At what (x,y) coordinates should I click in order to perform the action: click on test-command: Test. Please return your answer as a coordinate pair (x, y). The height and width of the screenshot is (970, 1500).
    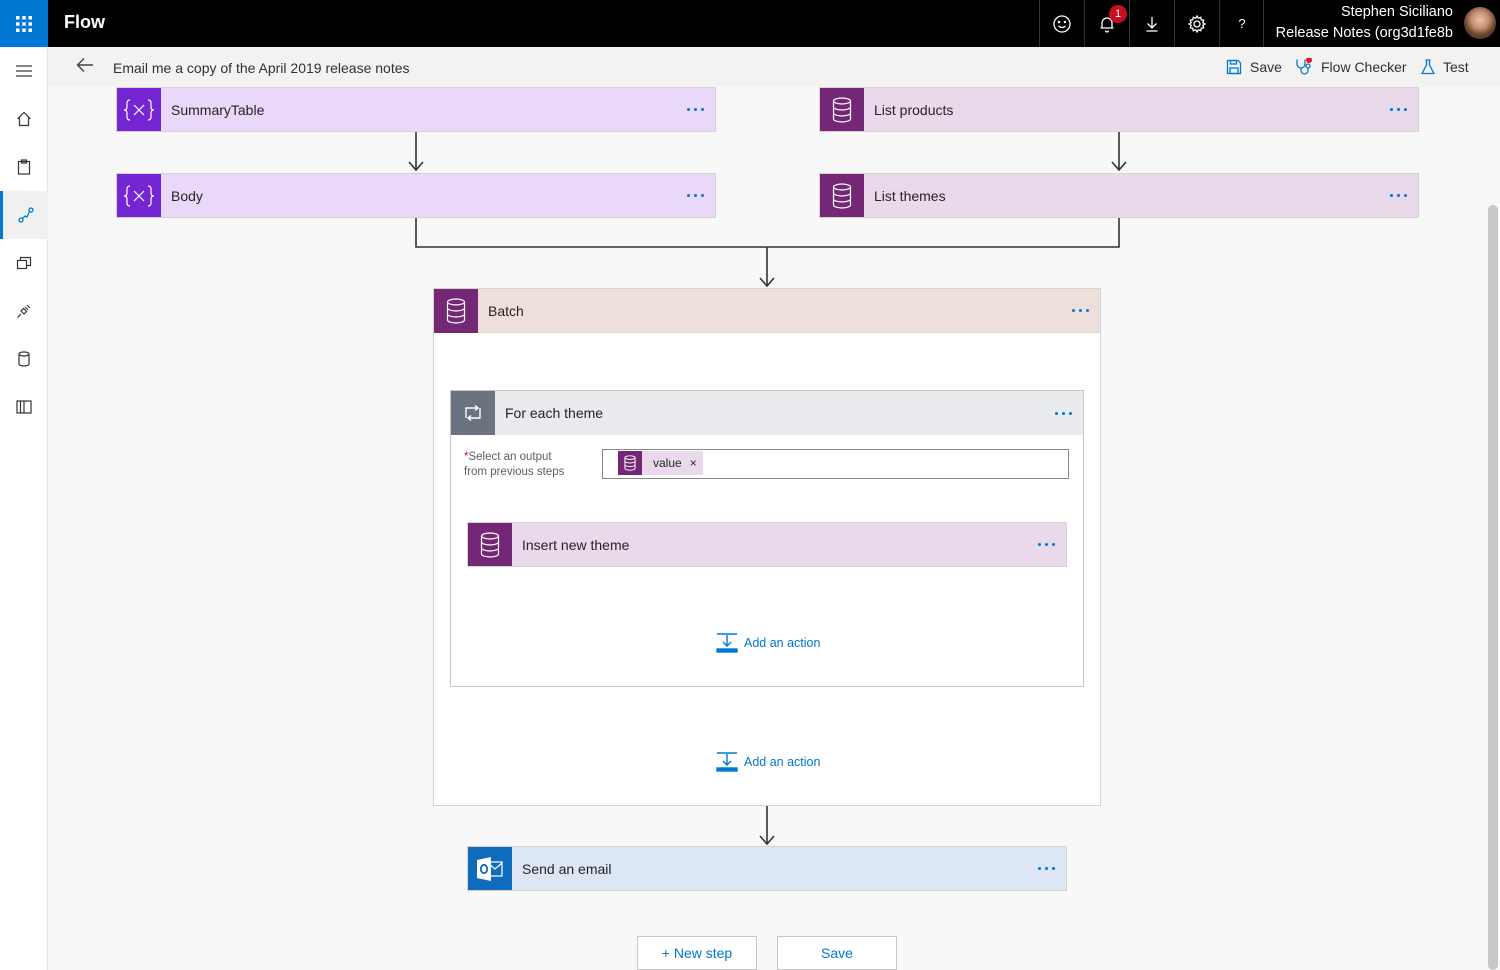
    Looking at the image, I should click on (1445, 67).